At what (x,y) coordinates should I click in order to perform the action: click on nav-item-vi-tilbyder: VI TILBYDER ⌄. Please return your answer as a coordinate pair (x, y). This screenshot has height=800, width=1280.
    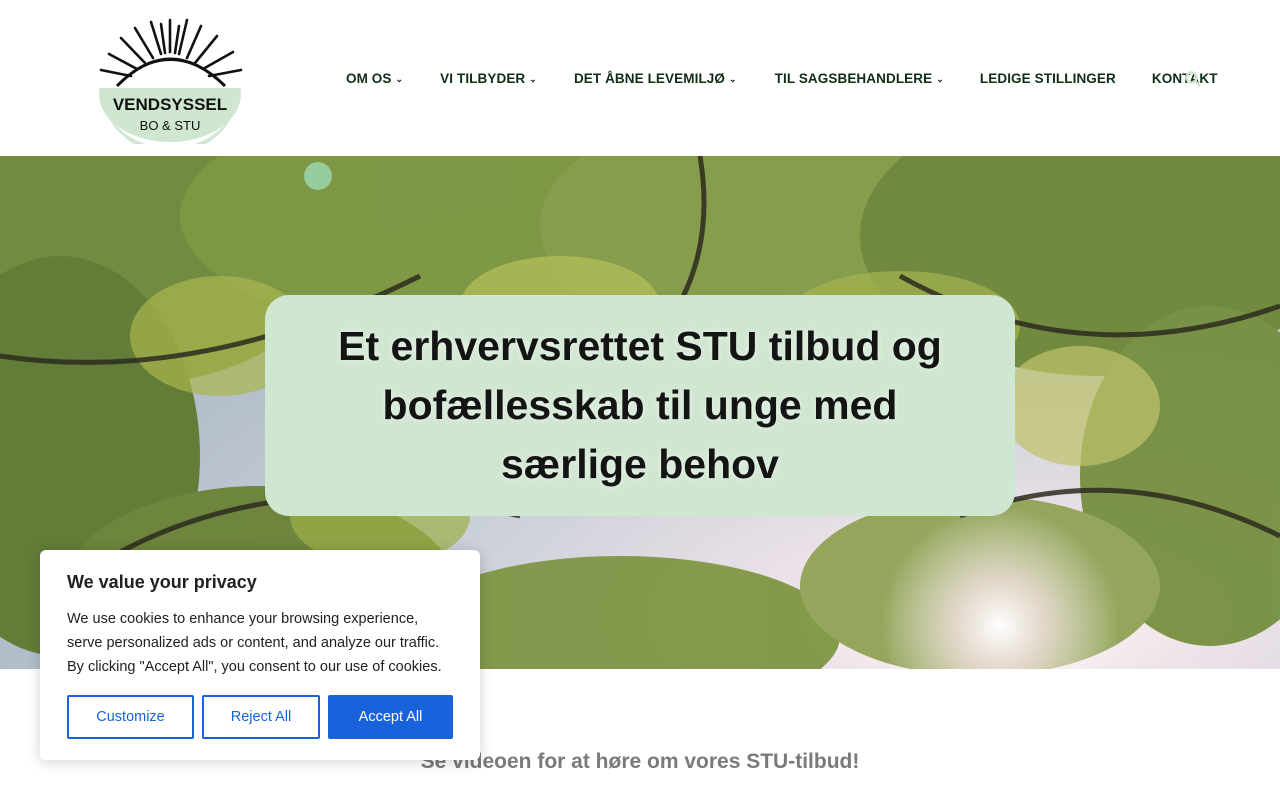
    Looking at the image, I should click on (488, 78).